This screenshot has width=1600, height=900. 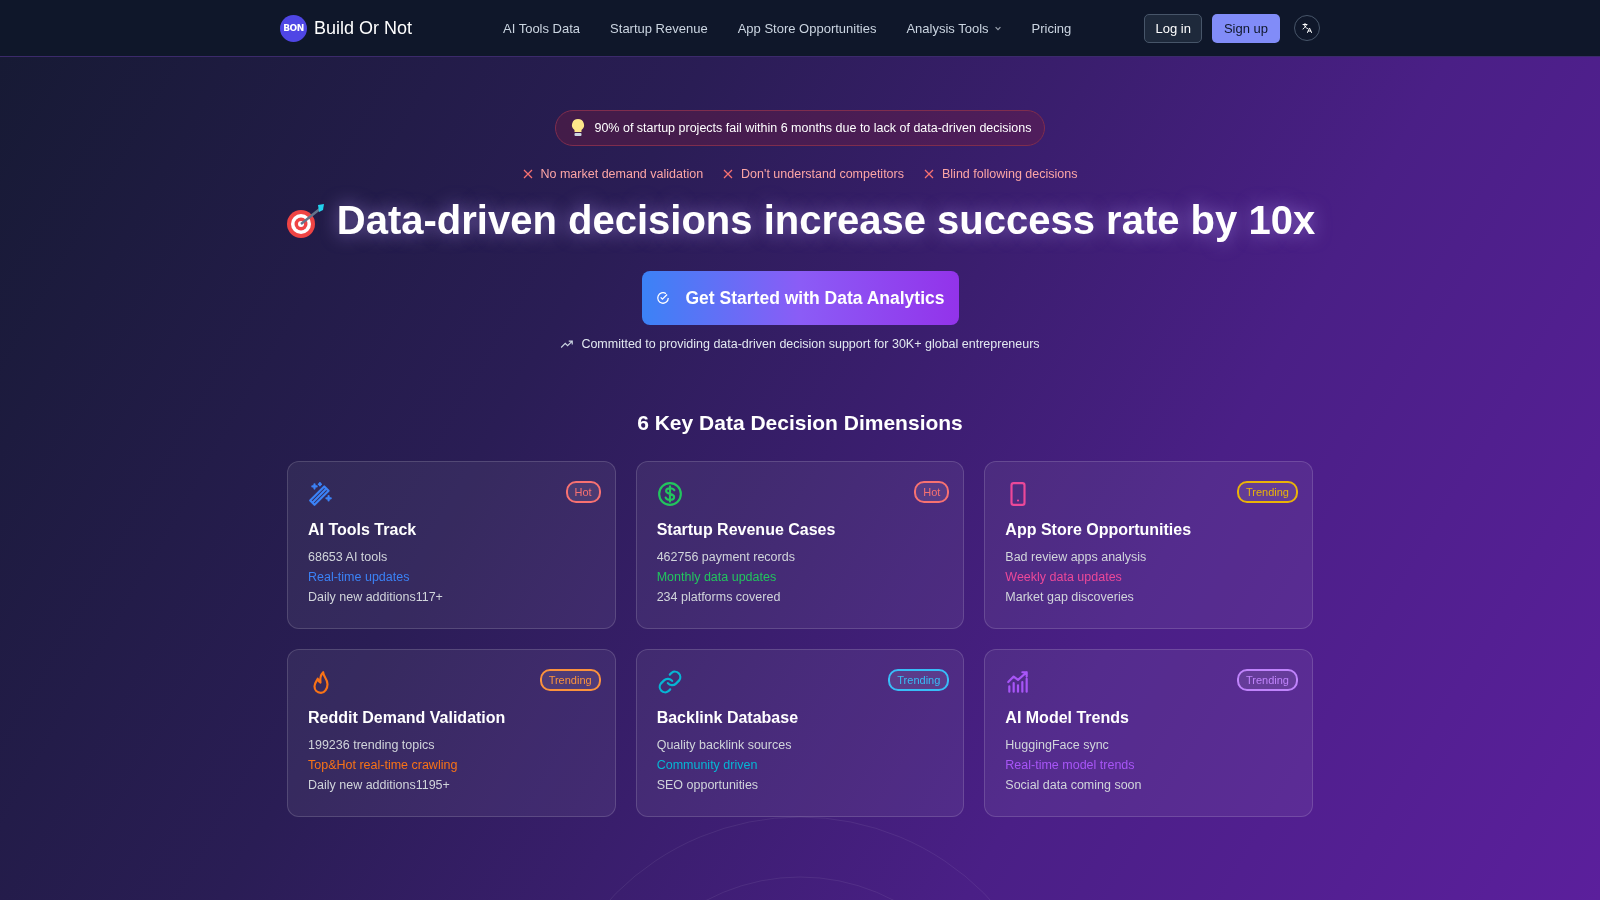 I want to click on trending-up-icon, so click(x=567, y=344).